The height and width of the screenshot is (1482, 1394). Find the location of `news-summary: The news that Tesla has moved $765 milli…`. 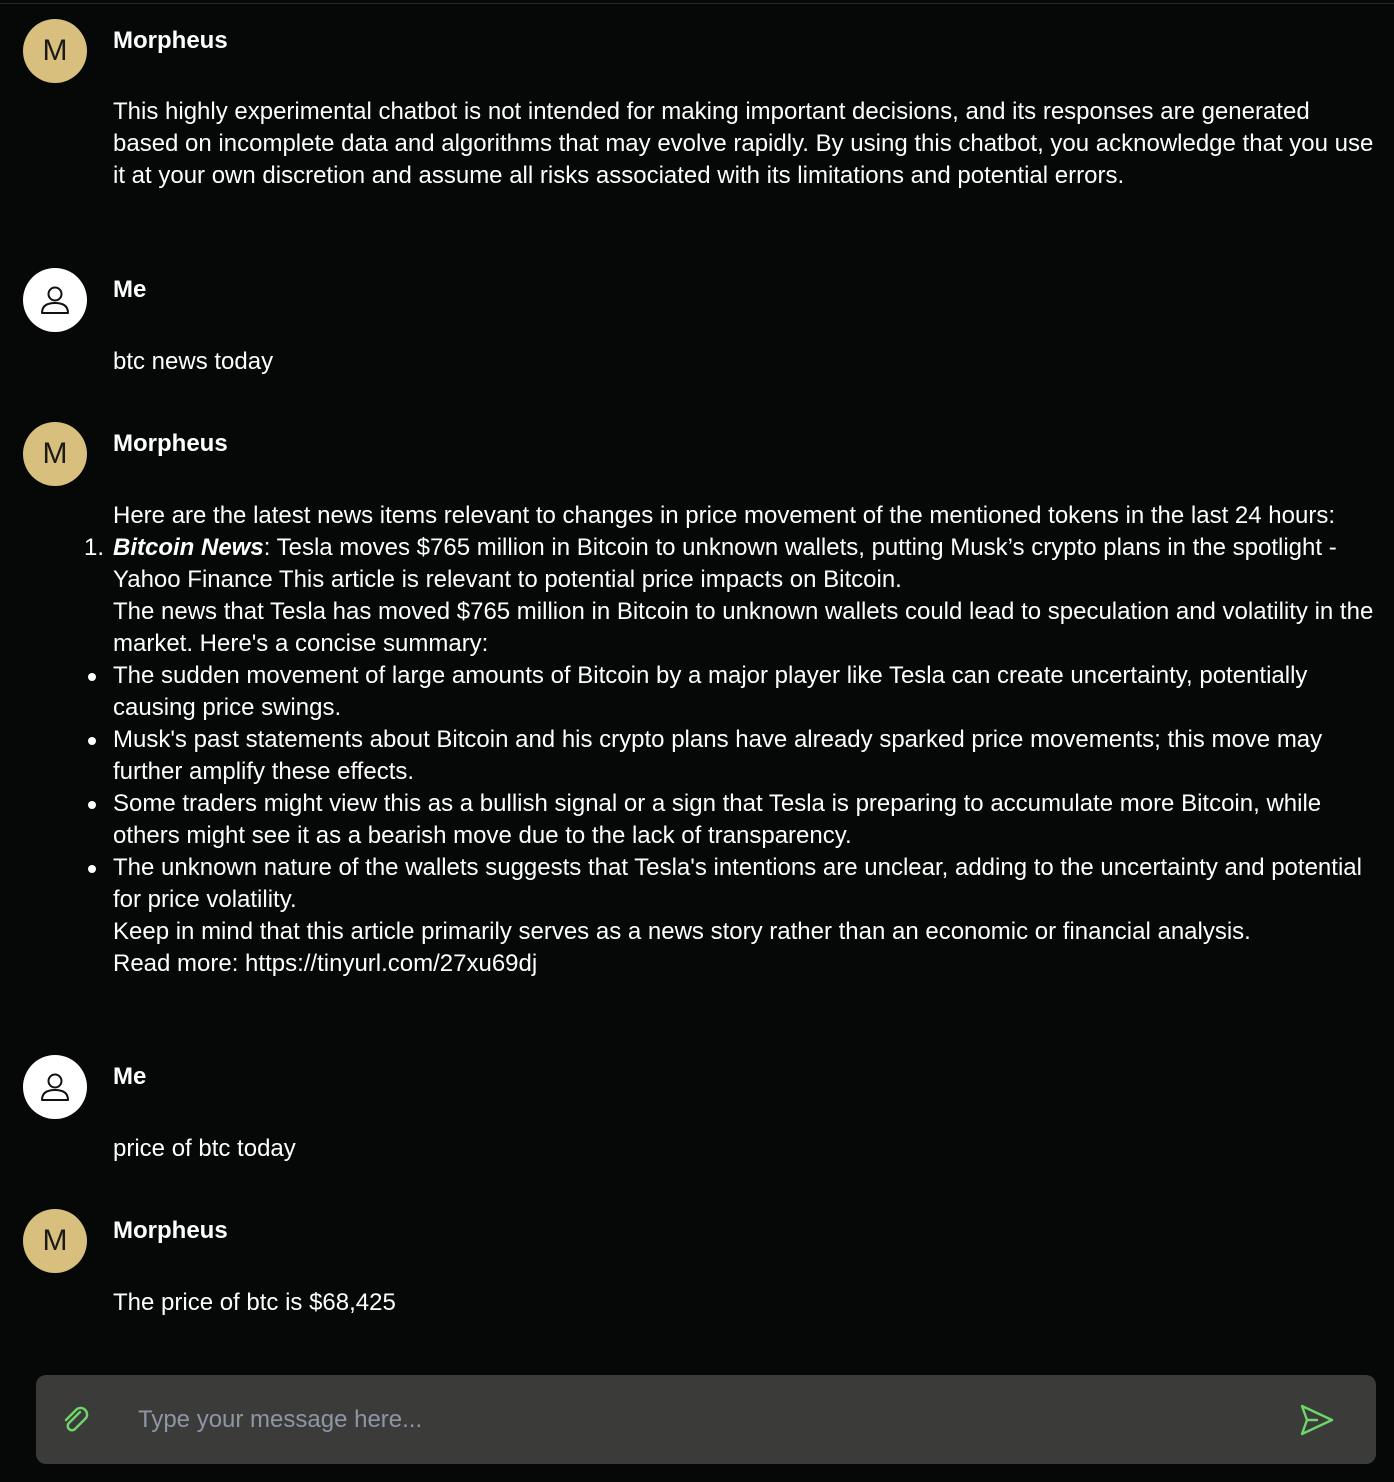

news-summary: The news that Tesla has moved $765 milli… is located at coordinates (743, 627).